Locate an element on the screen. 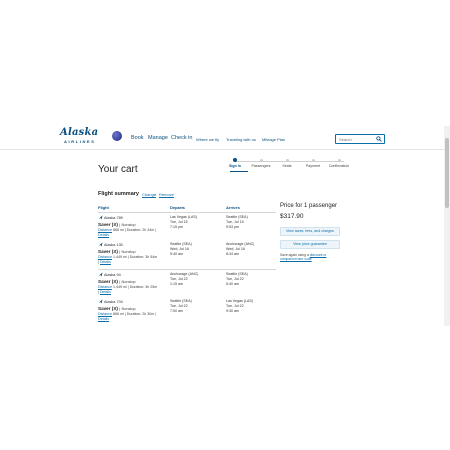 Image resolution: width=450 pixels, height=450 pixels. departure-info: Seattle (SEA) Wed, Jul 16 5:40 am is located at coordinates (181, 249).